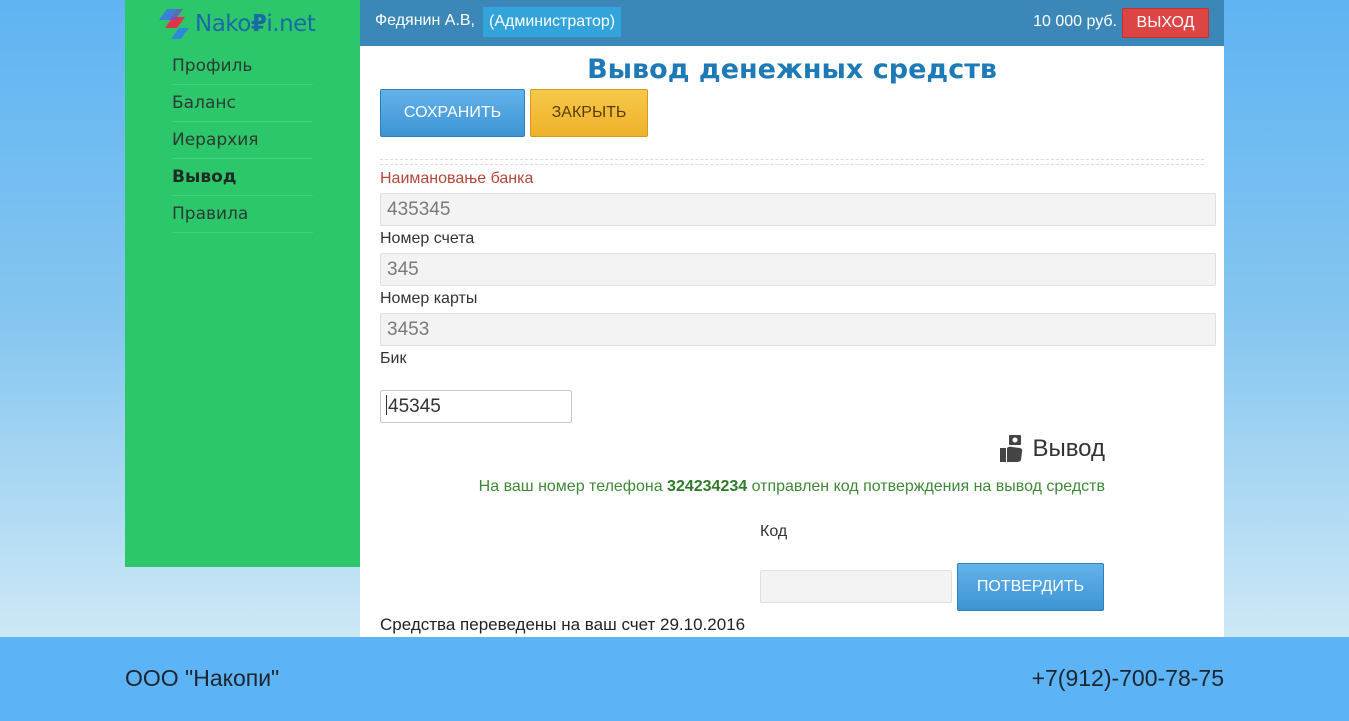 This screenshot has height=721, width=1349. What do you see at coordinates (674, 679) in the screenshot?
I see `footer: ООО "Накопи" +7(912)-700-78-75` at bounding box center [674, 679].